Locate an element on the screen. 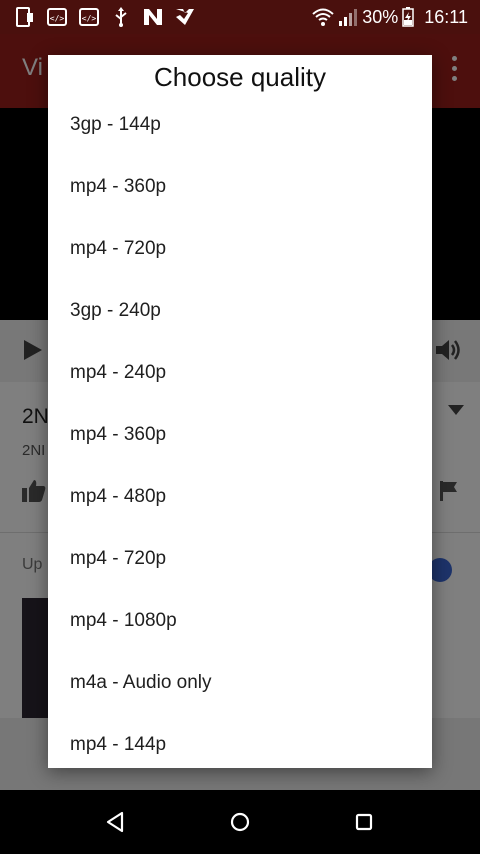 Image resolution: width=480 pixels, height=854 pixels. screen-record-icon is located at coordinates (25, 17).